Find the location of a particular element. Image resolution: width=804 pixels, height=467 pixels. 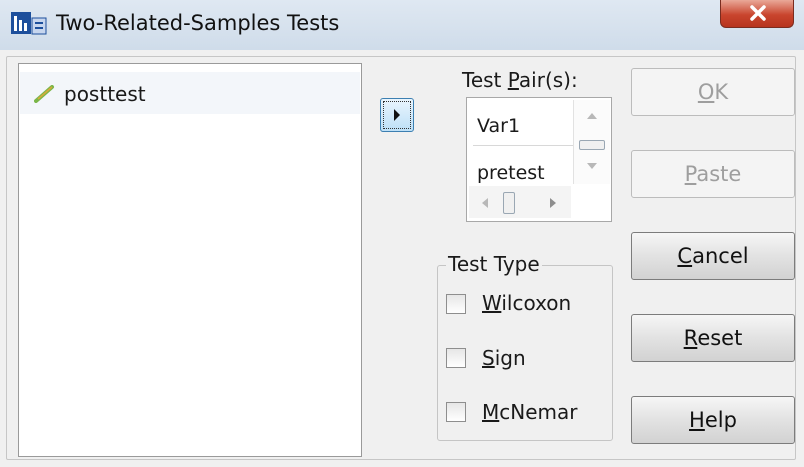

right-arrow-icon is located at coordinates (397, 115).